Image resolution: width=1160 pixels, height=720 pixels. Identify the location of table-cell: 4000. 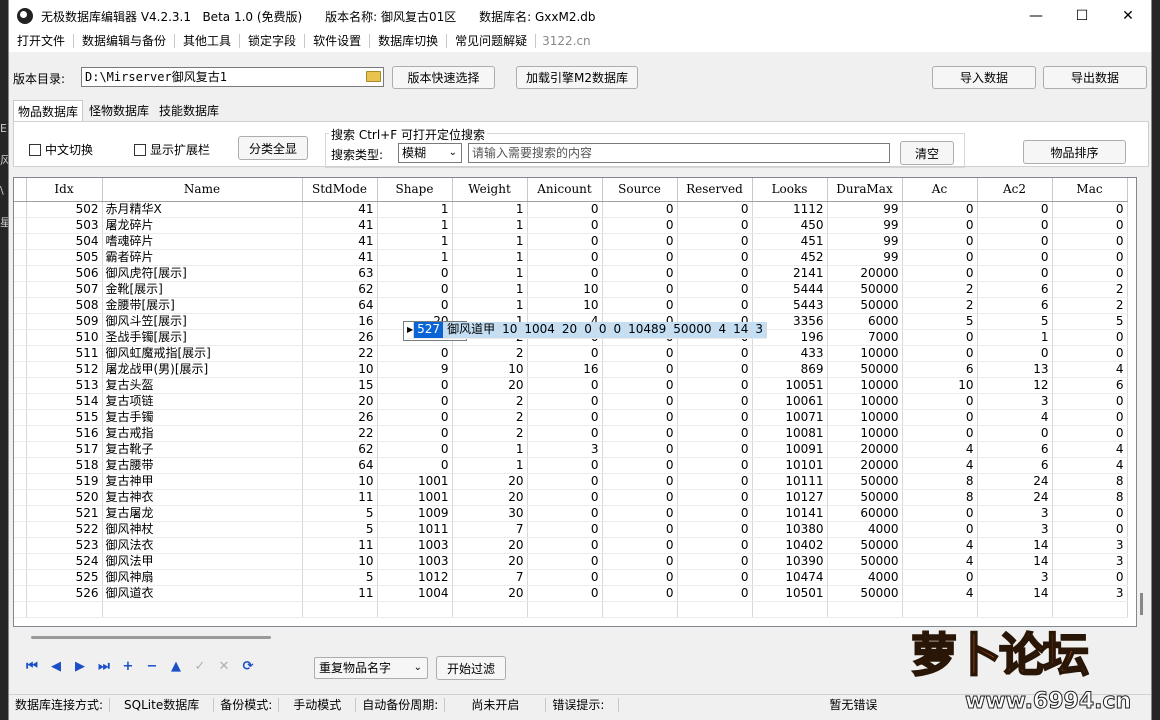
(865, 577).